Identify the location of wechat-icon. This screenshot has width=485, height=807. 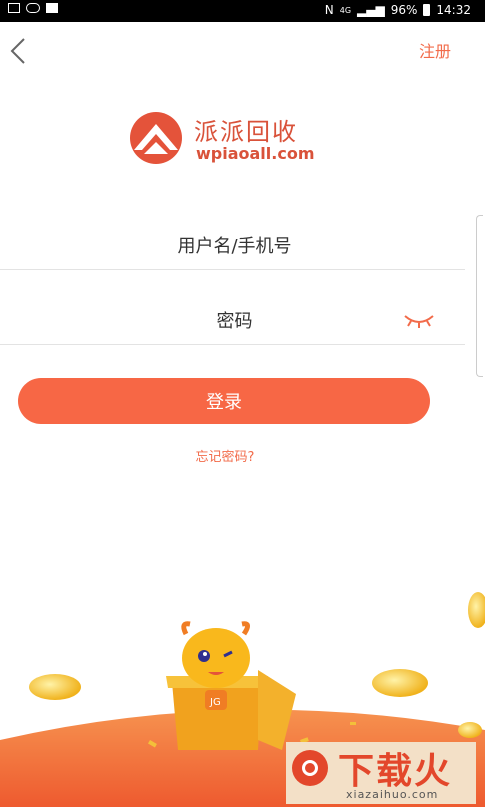
(33, 8).